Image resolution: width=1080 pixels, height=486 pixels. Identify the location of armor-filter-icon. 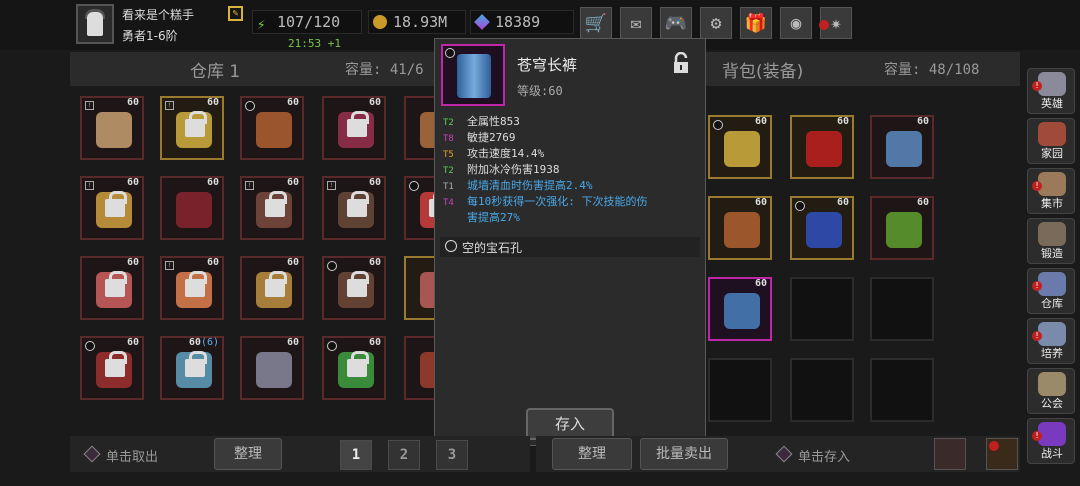
(950, 454).